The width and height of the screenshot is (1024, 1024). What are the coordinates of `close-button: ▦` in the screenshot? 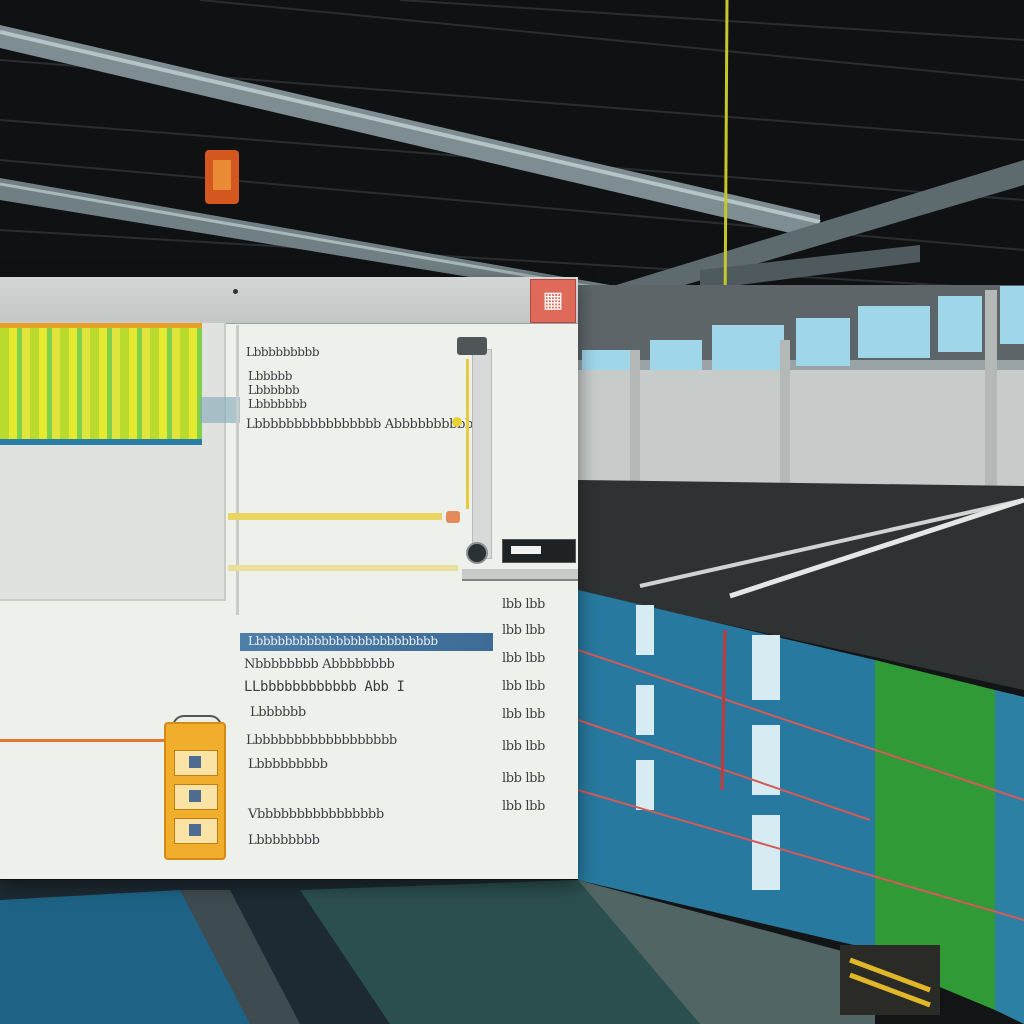 It's located at (553, 301).